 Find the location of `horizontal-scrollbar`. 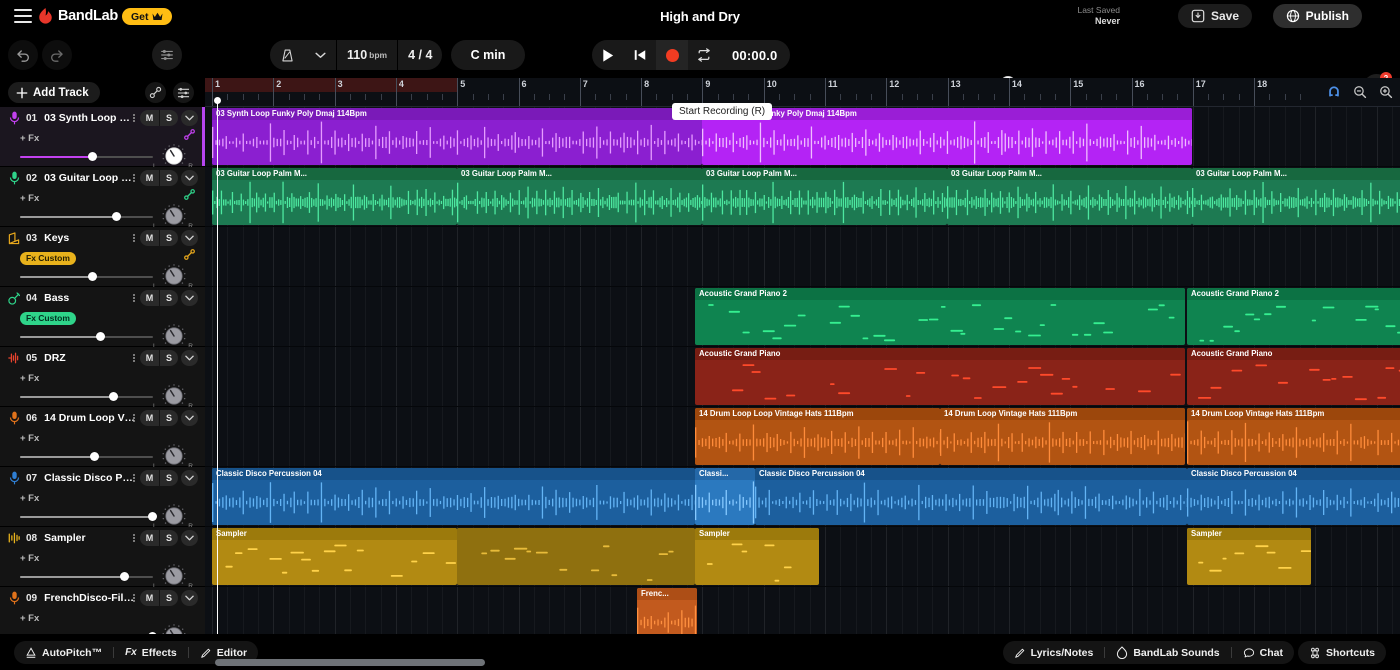

horizontal-scrollbar is located at coordinates (802, 662).